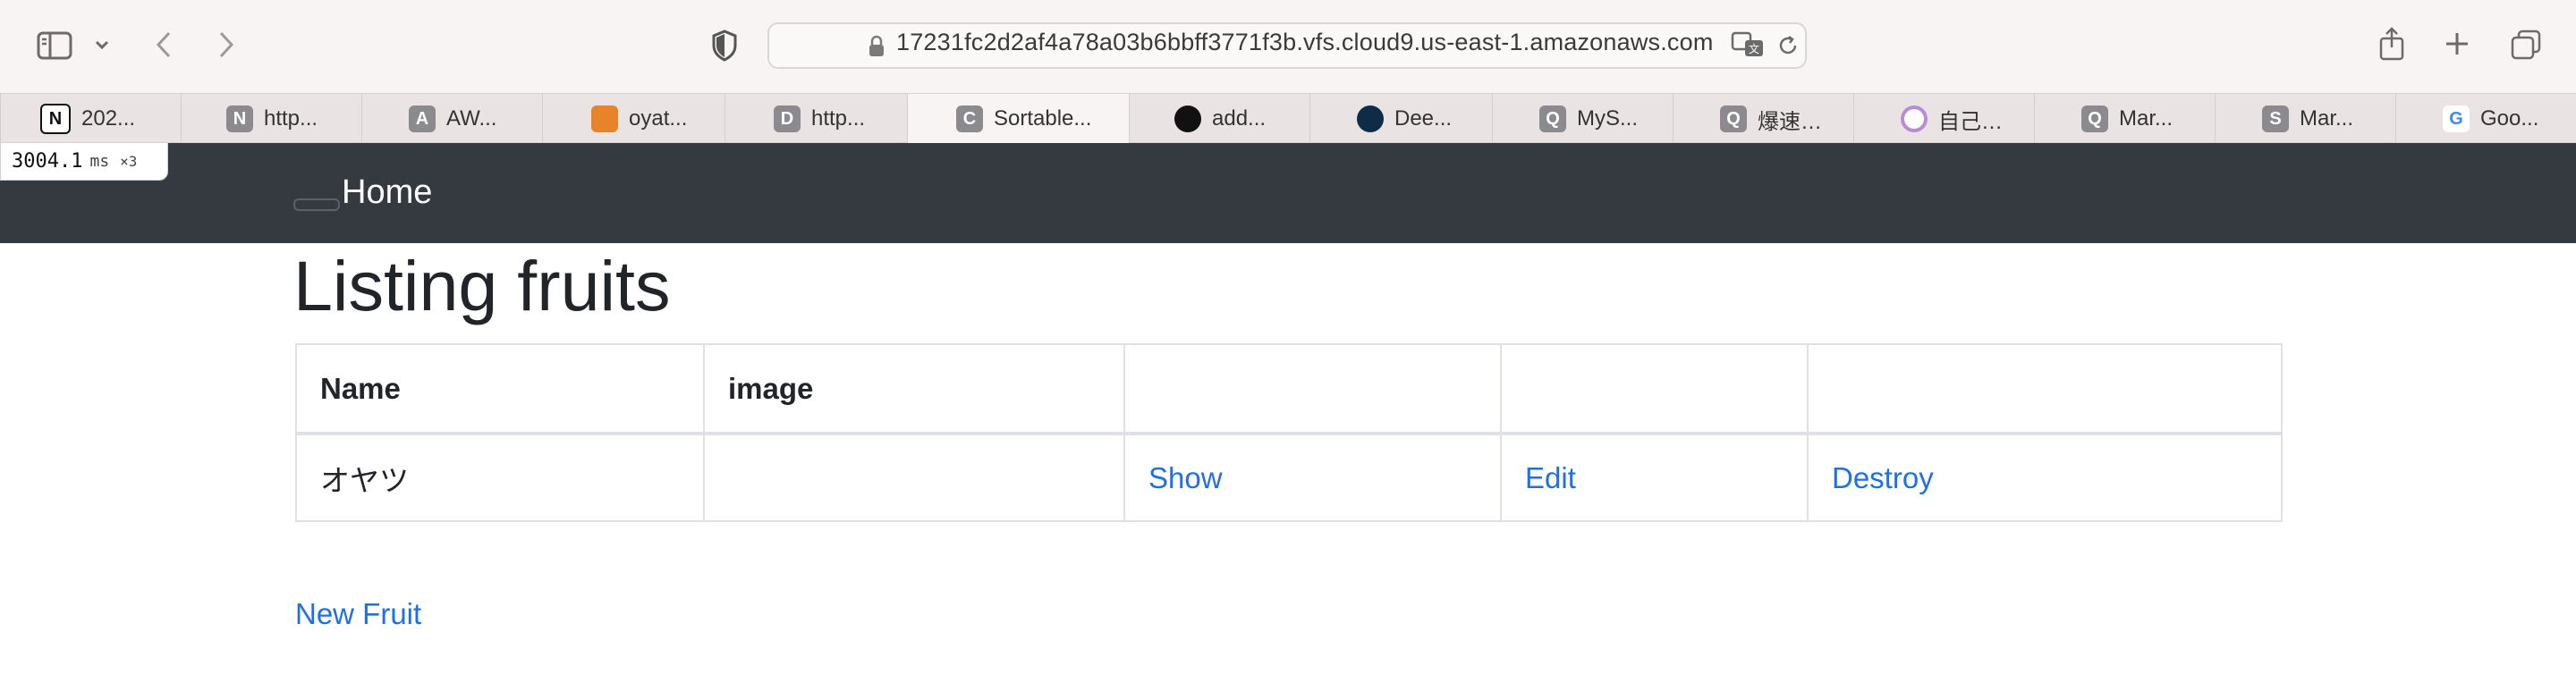 This screenshot has width=2576, height=683. I want to click on svg-text: 文, so click(1754, 48).